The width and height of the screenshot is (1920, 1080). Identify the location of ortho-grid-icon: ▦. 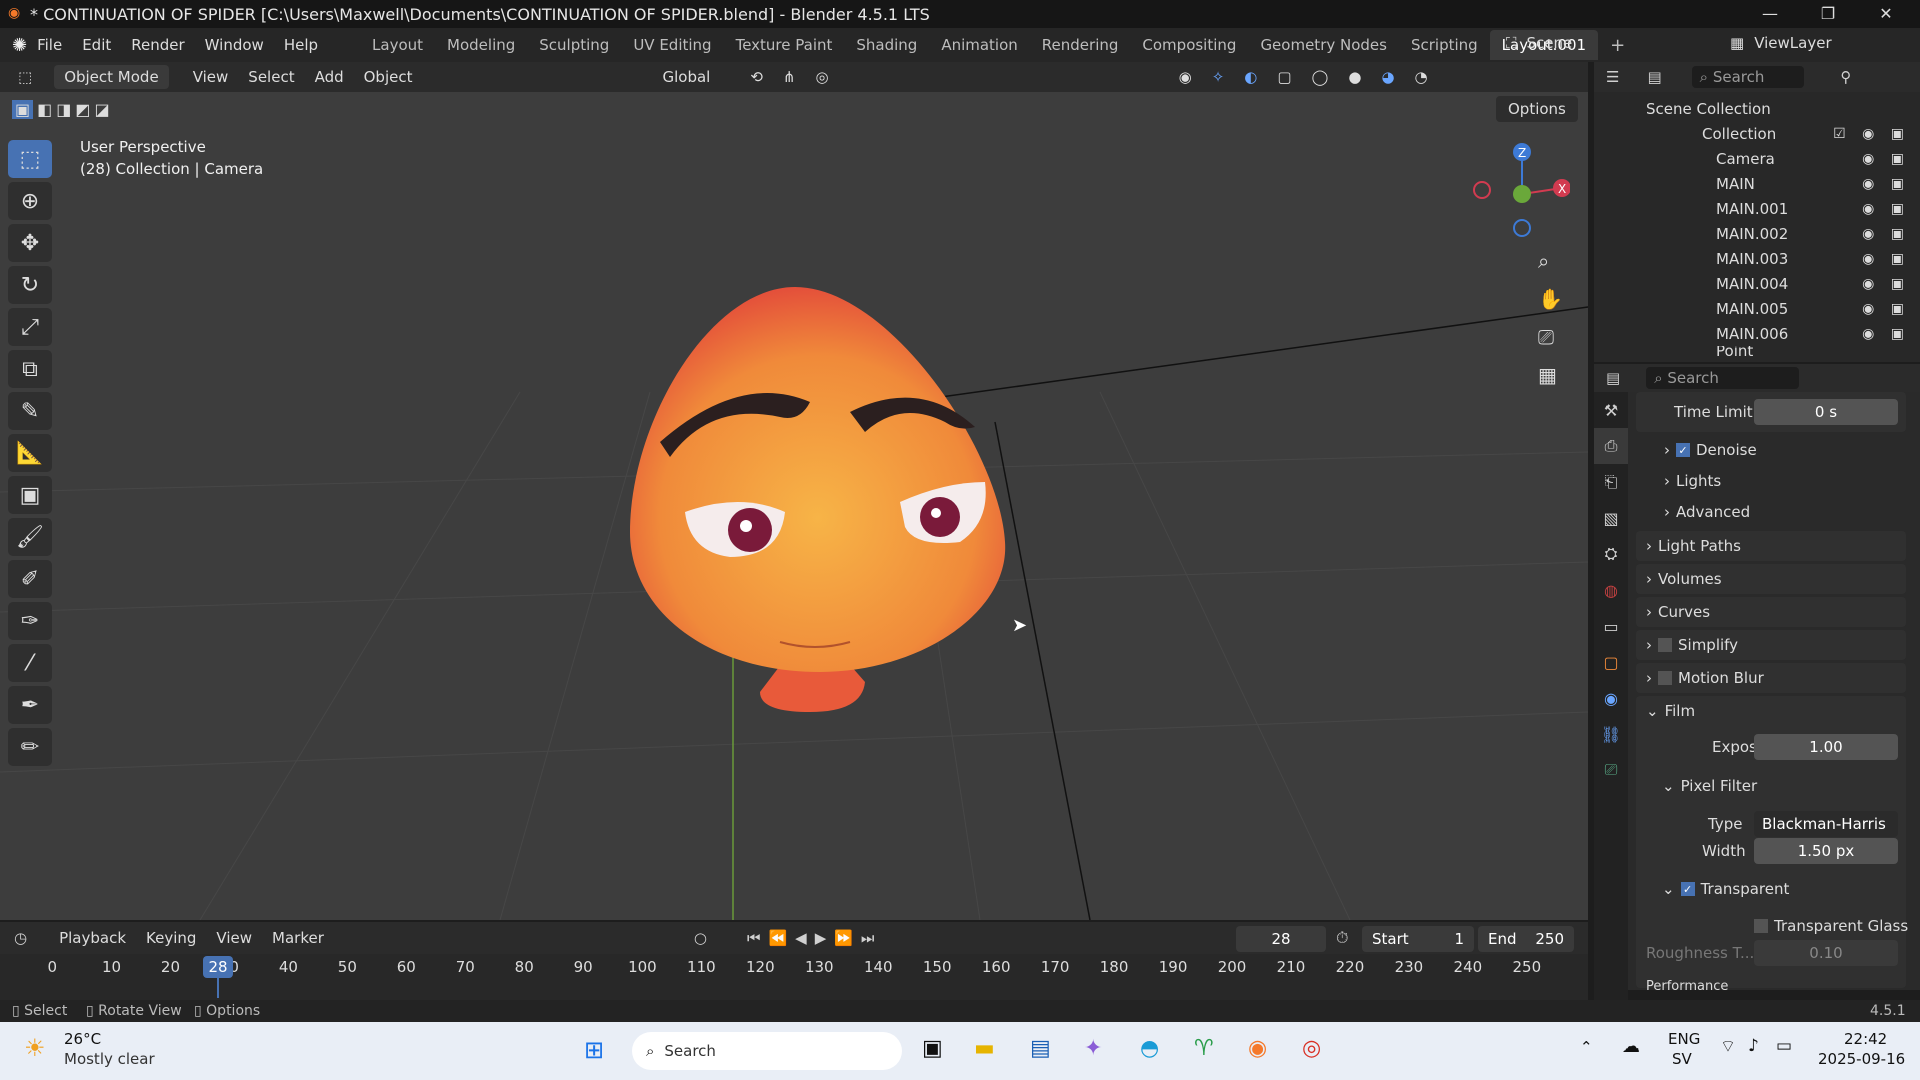
(1550, 375).